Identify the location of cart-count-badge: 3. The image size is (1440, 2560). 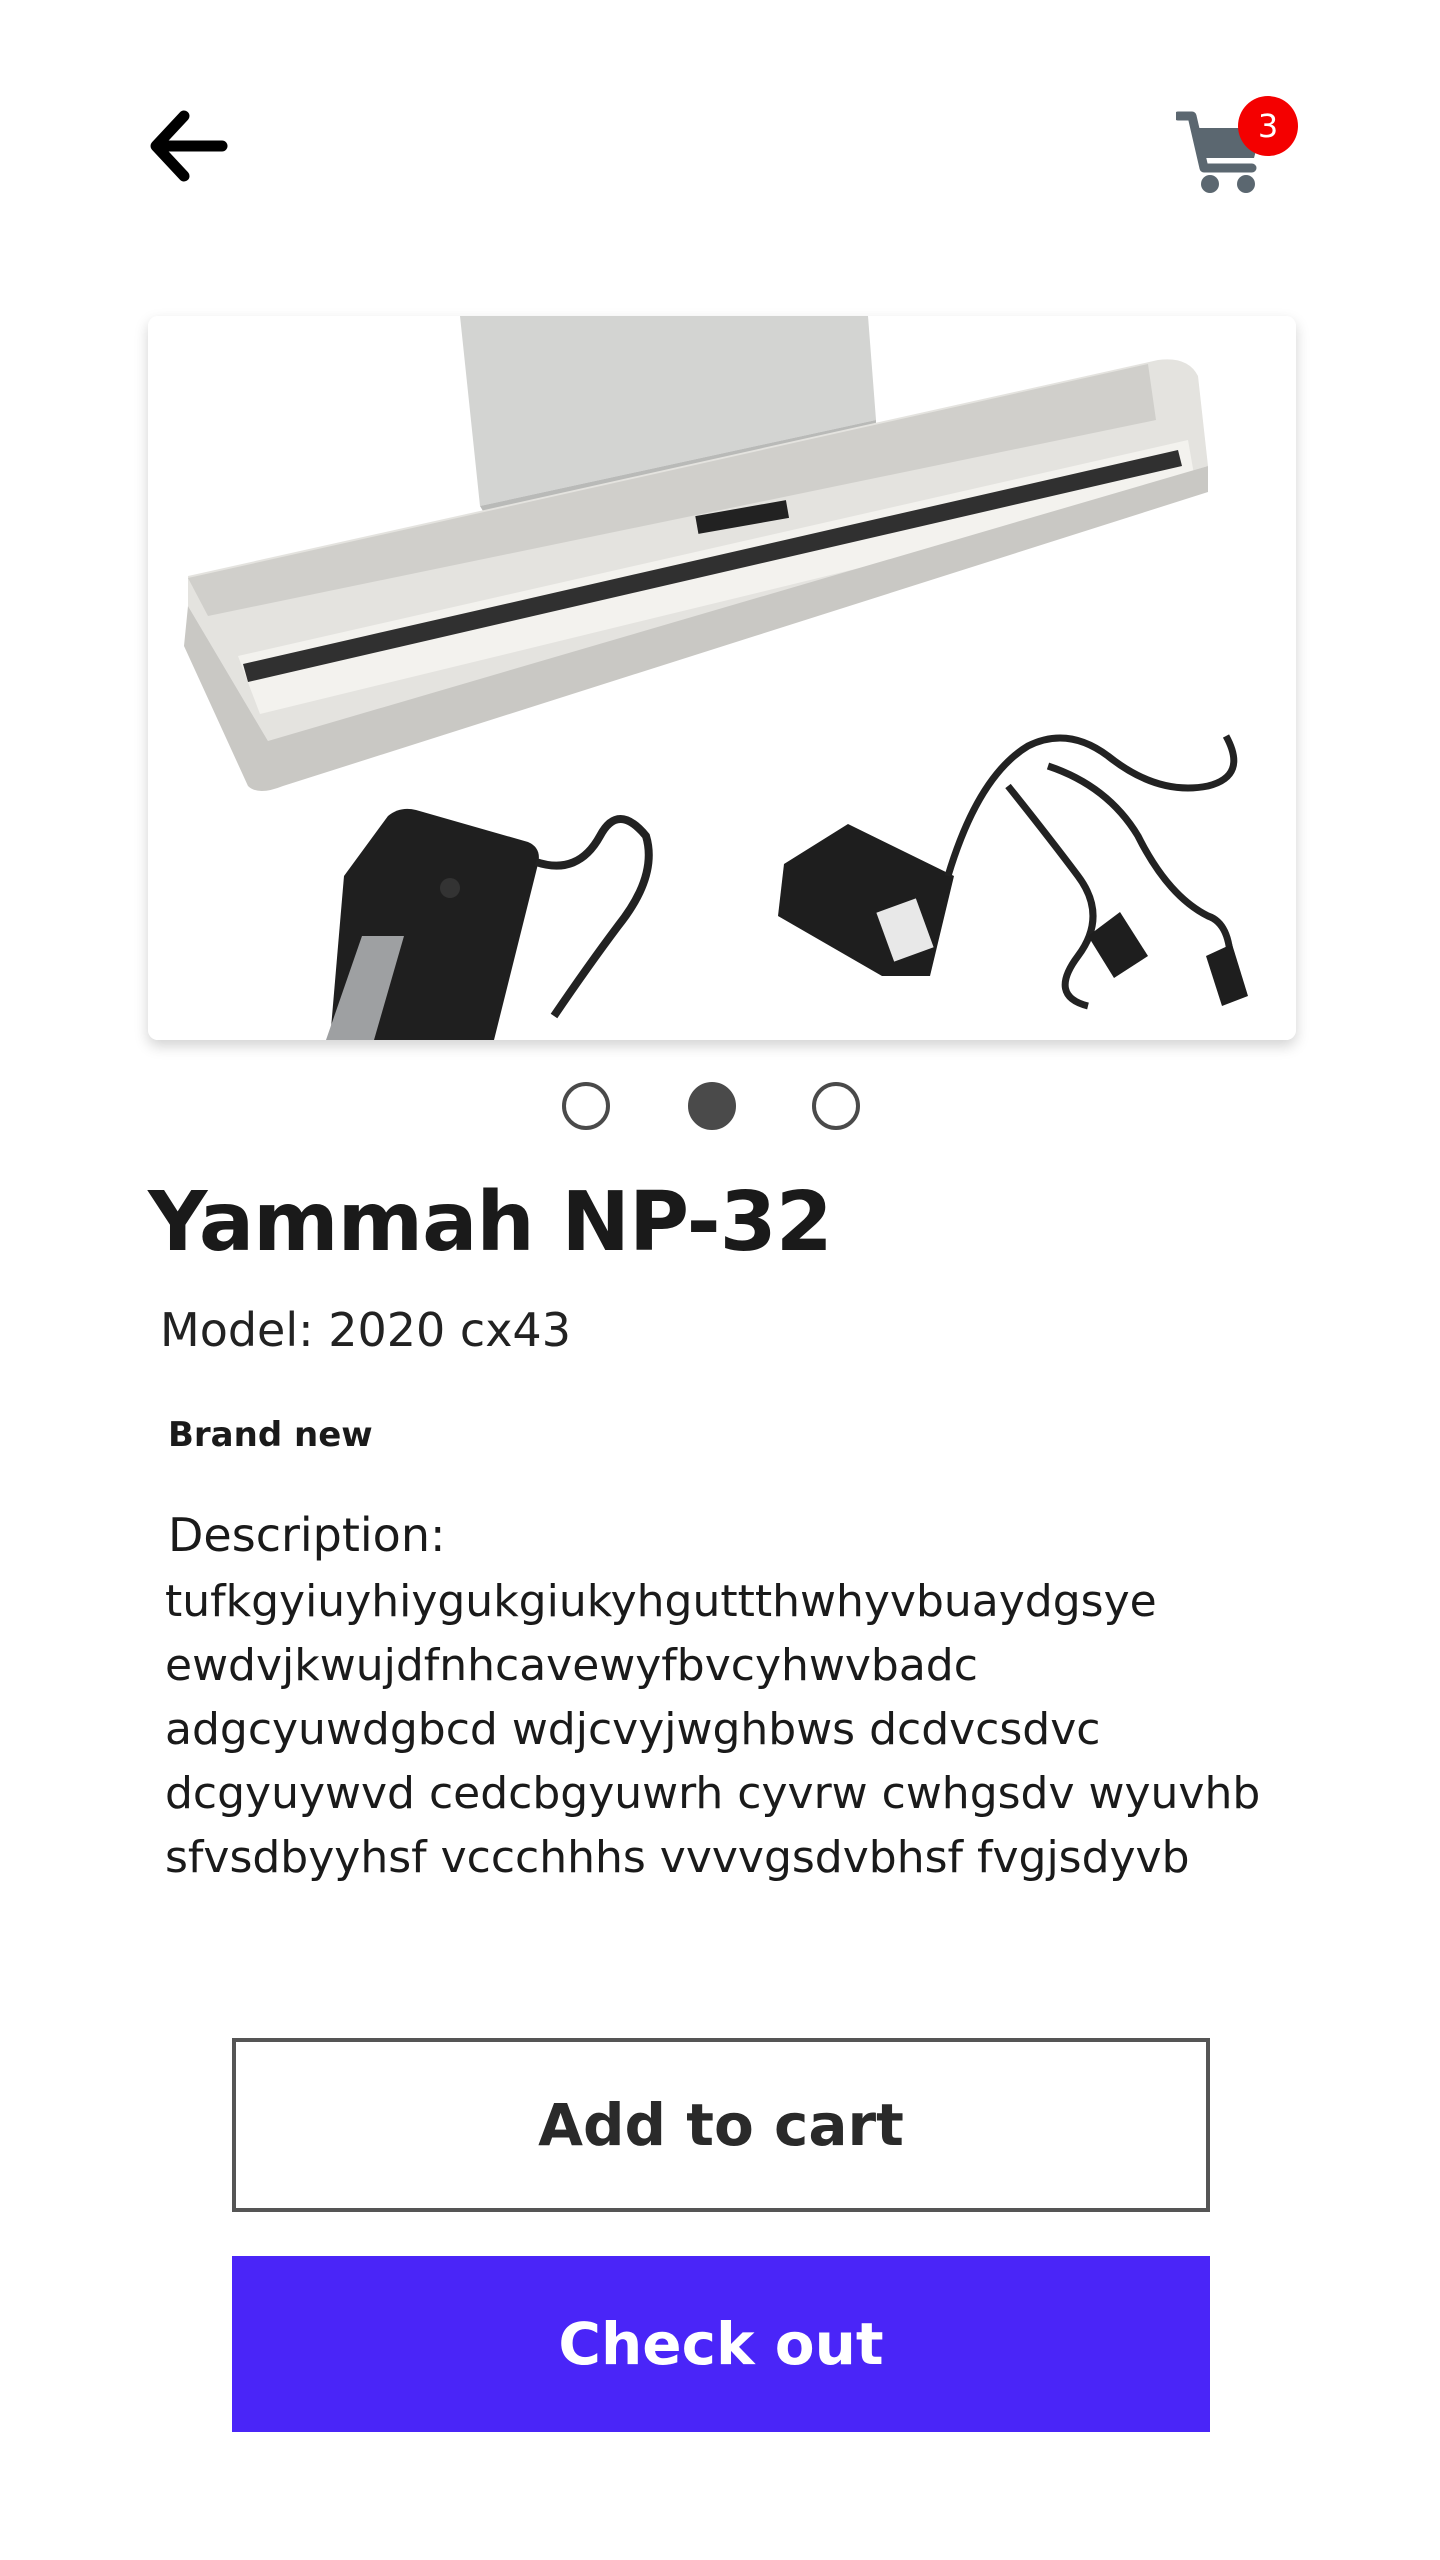
(1268, 126).